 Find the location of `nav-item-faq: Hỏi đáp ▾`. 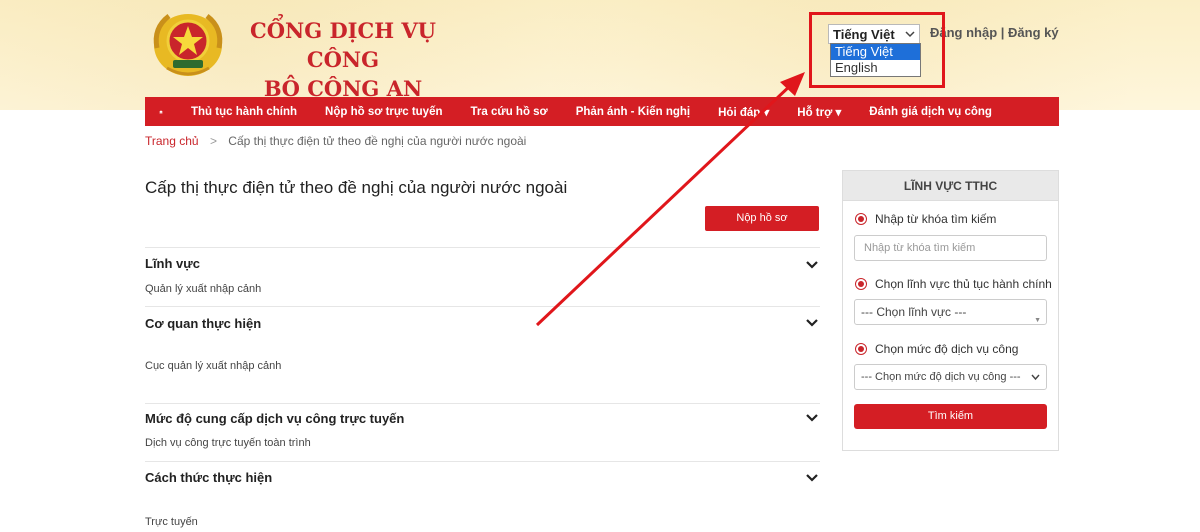

nav-item-faq: Hỏi đáp ▾ is located at coordinates (743, 112).